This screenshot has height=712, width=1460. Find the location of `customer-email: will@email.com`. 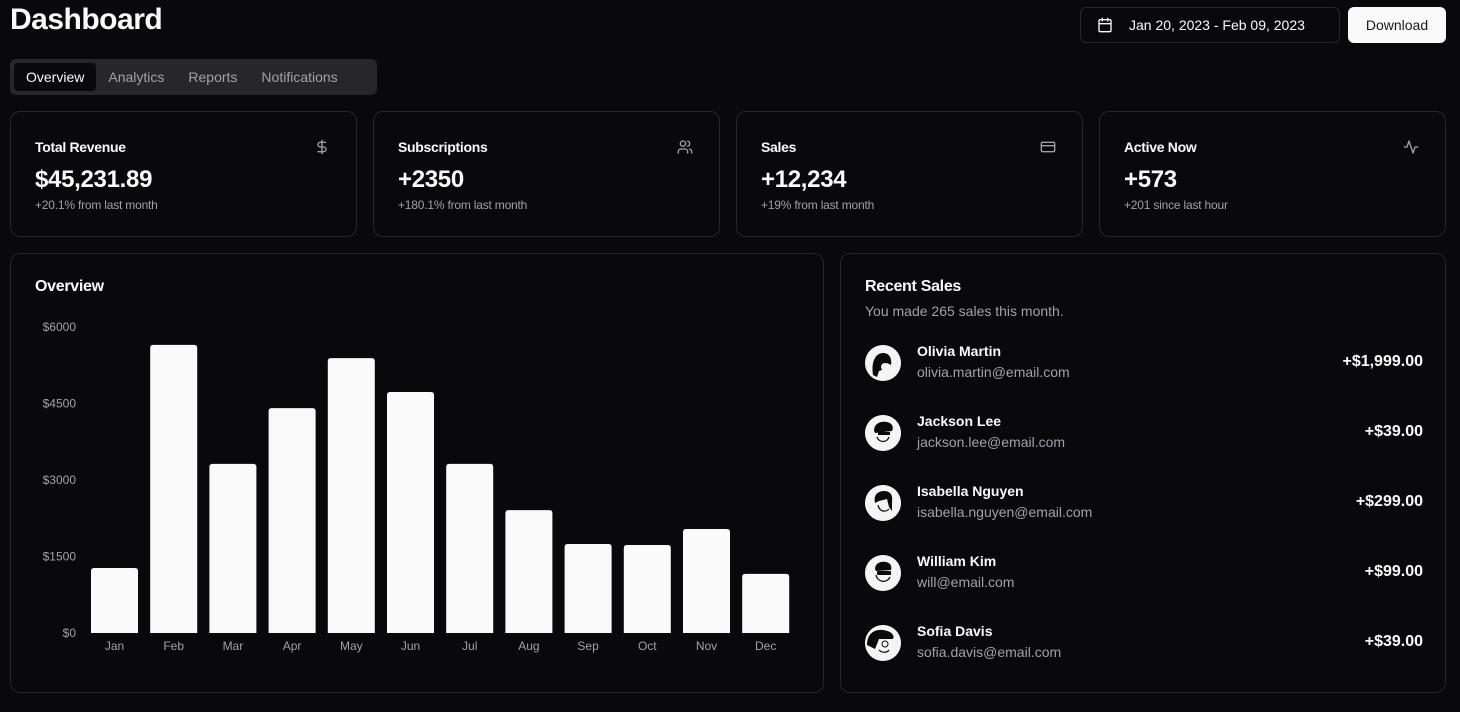

customer-email: will@email.com is located at coordinates (966, 582).